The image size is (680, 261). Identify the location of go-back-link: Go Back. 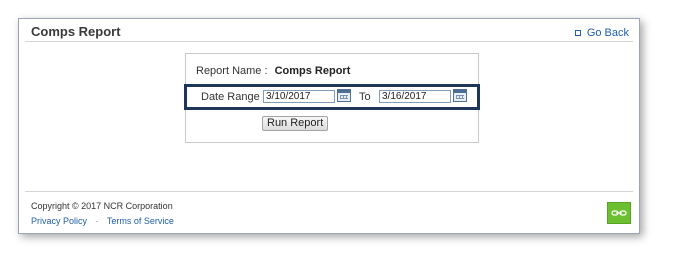
(601, 33).